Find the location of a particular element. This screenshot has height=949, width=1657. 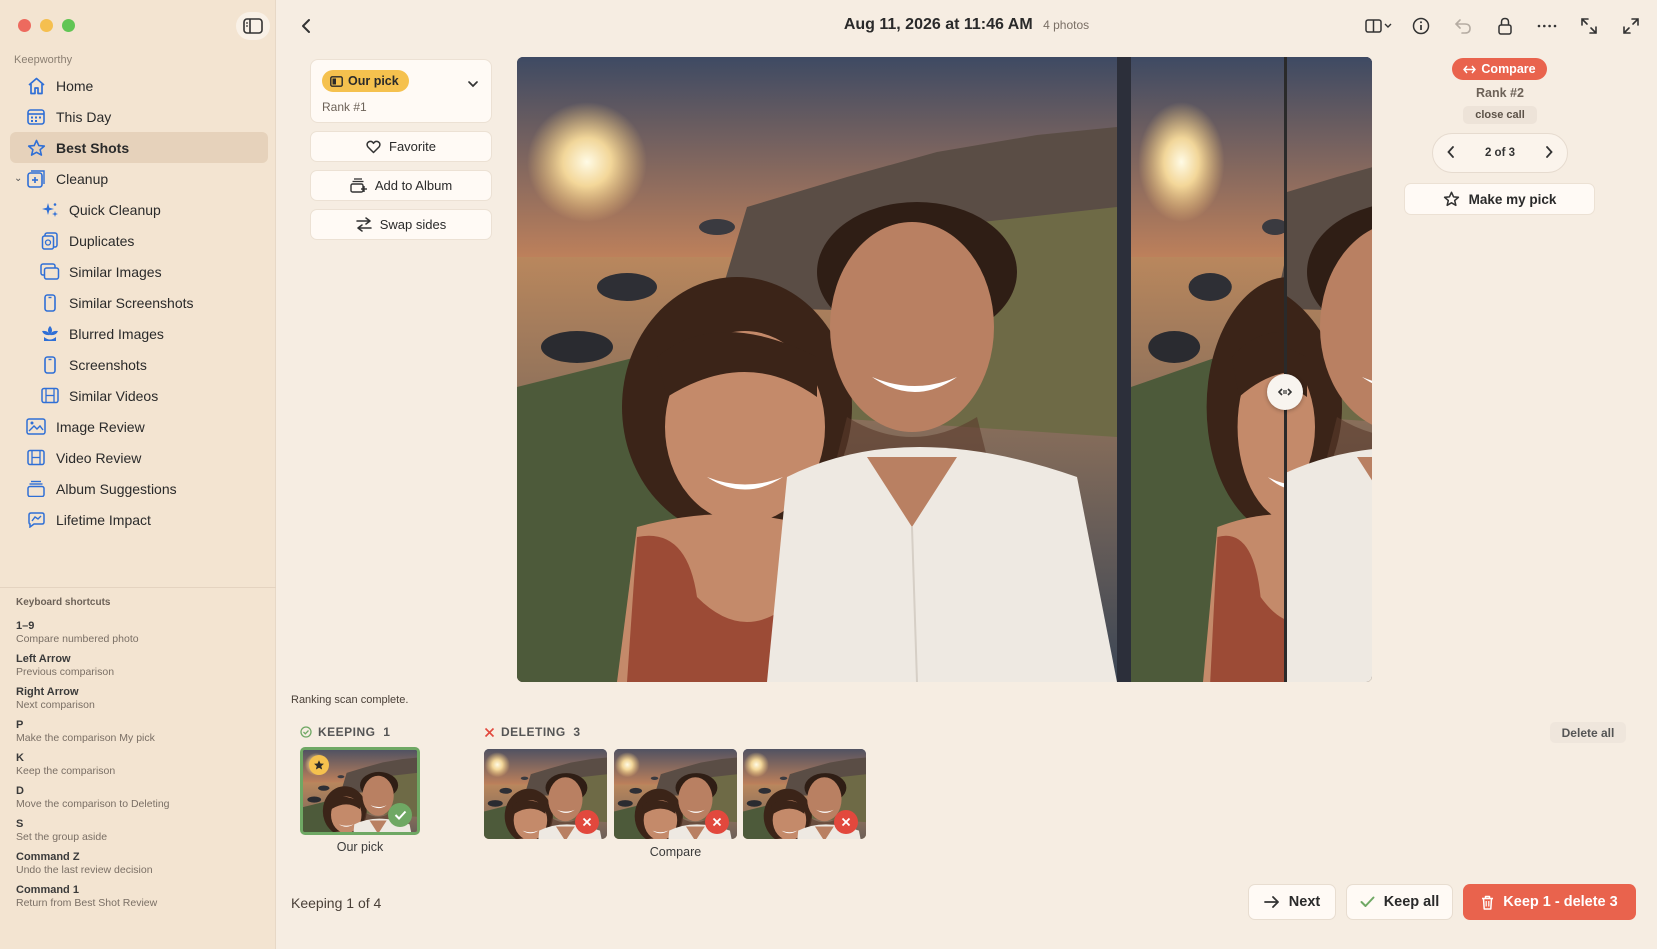

minimize-window-button is located at coordinates (46, 25).